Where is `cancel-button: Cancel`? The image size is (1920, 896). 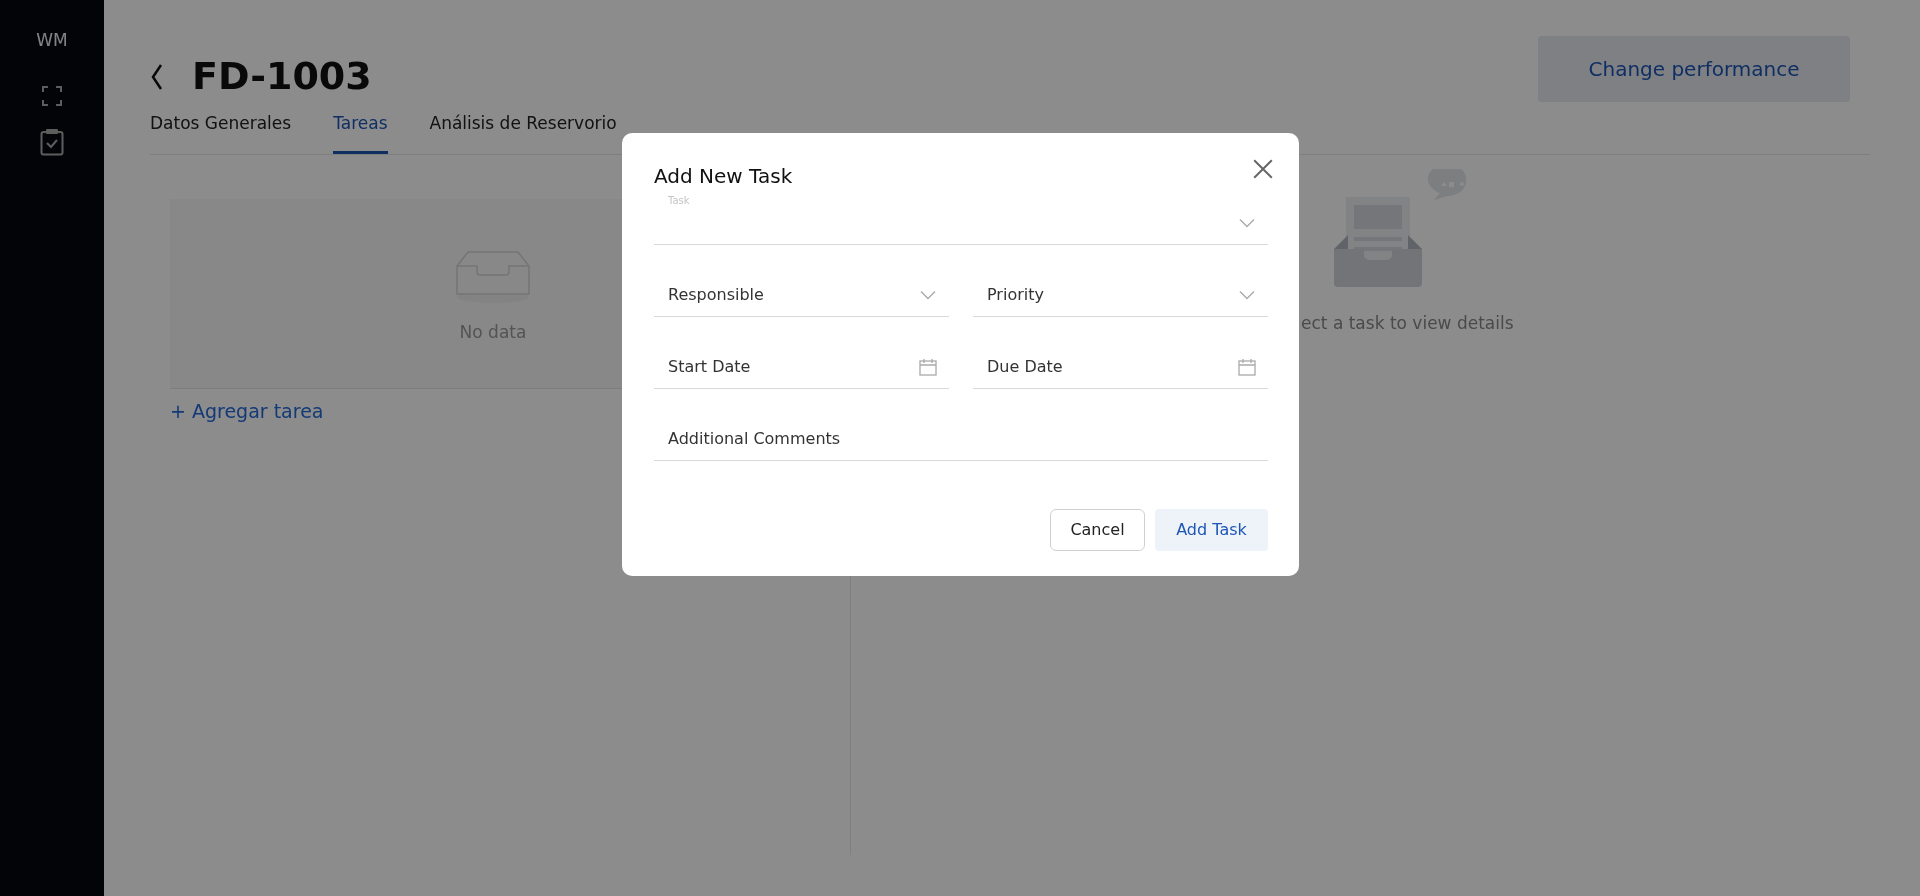
cancel-button: Cancel is located at coordinates (1097, 530).